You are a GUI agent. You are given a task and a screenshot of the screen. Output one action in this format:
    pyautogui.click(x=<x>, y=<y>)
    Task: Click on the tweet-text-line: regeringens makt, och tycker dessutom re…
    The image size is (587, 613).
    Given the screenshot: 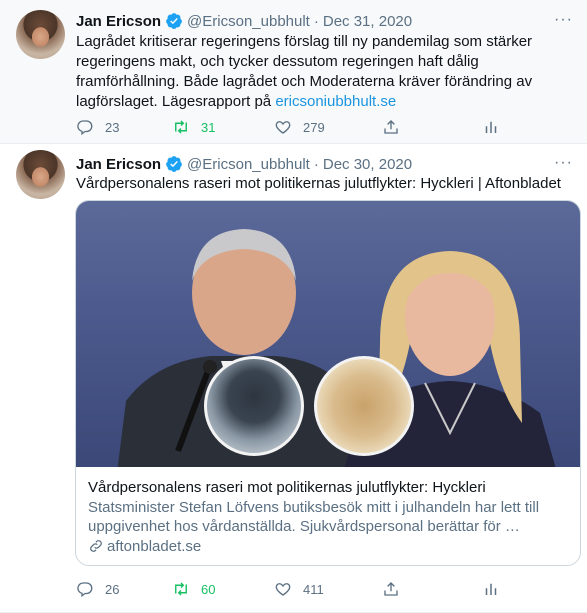 What is the action you would take?
    pyautogui.click(x=277, y=61)
    